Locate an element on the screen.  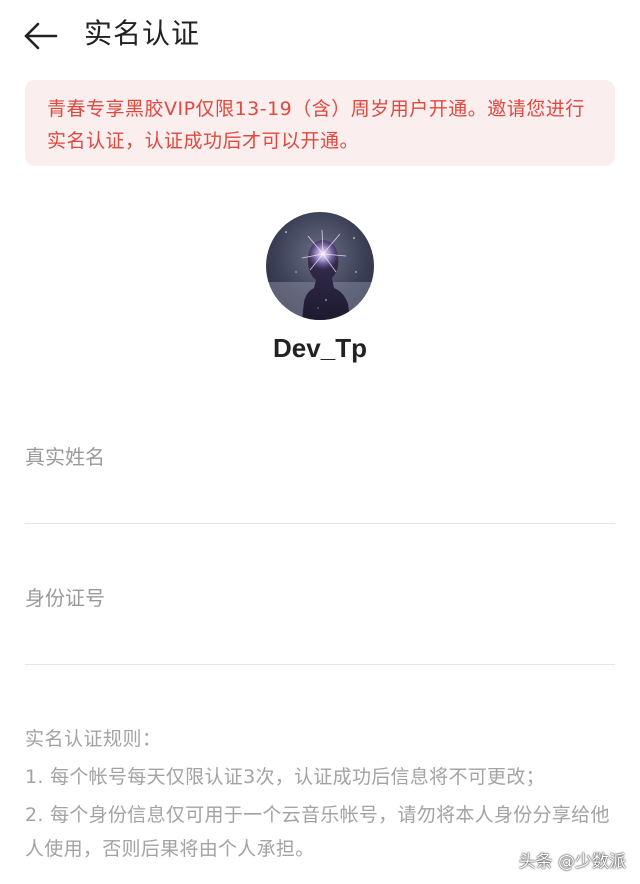
watermark: 头条 @少数派 is located at coordinates (572, 862).